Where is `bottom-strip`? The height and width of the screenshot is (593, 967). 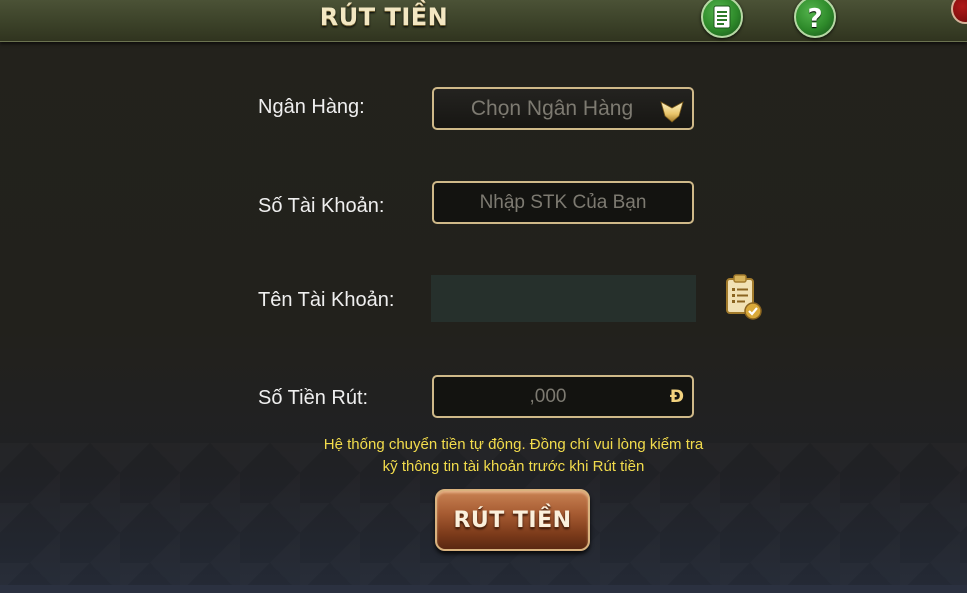
bottom-strip is located at coordinates (483, 589).